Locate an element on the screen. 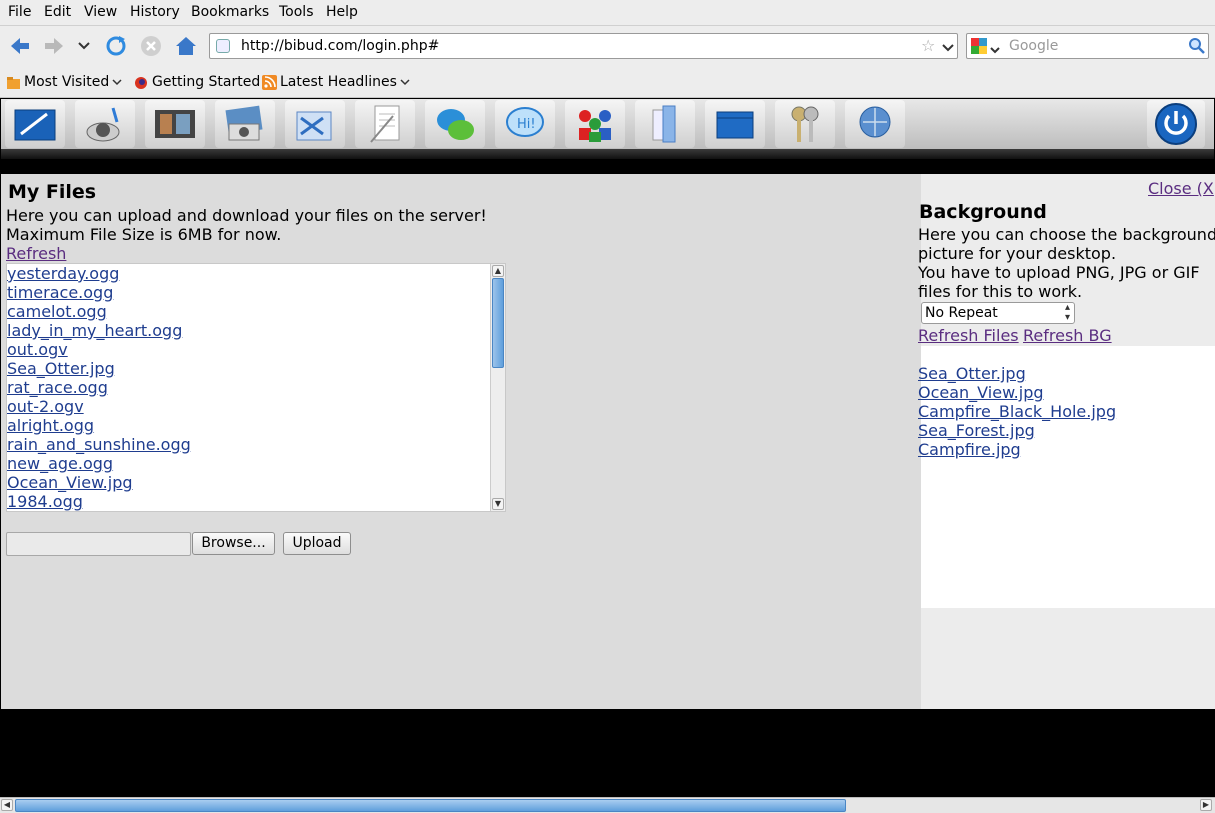  history-dropdown-icon is located at coordinates (84, 46).